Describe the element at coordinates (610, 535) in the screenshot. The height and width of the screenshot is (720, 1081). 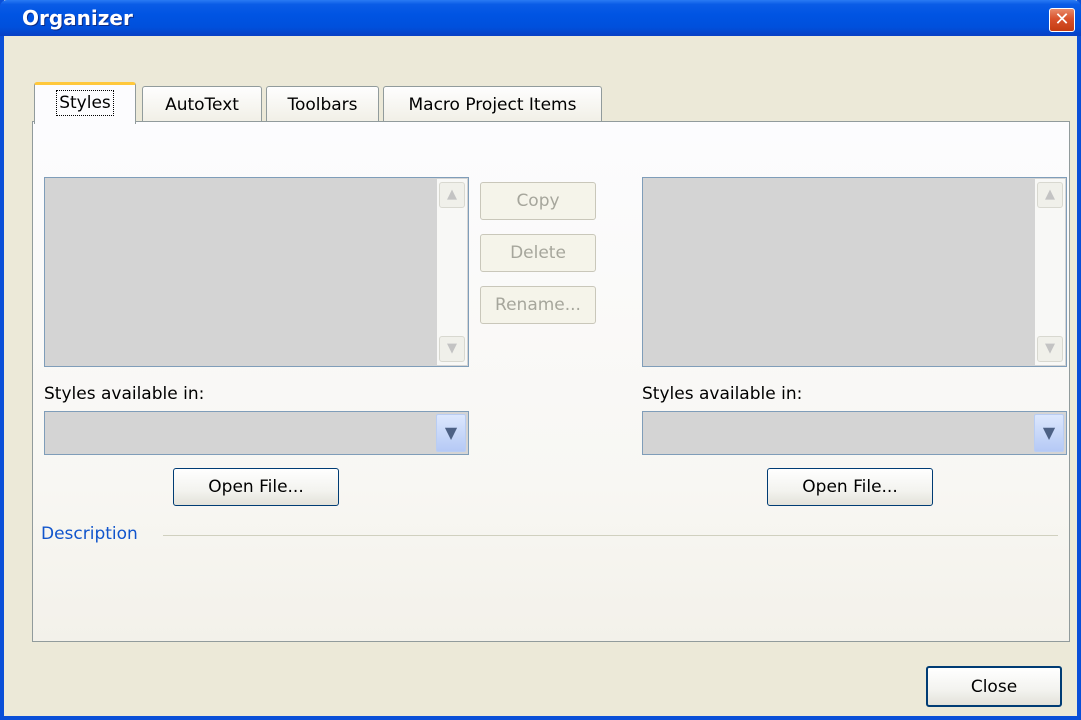
I see `description-divider` at that location.